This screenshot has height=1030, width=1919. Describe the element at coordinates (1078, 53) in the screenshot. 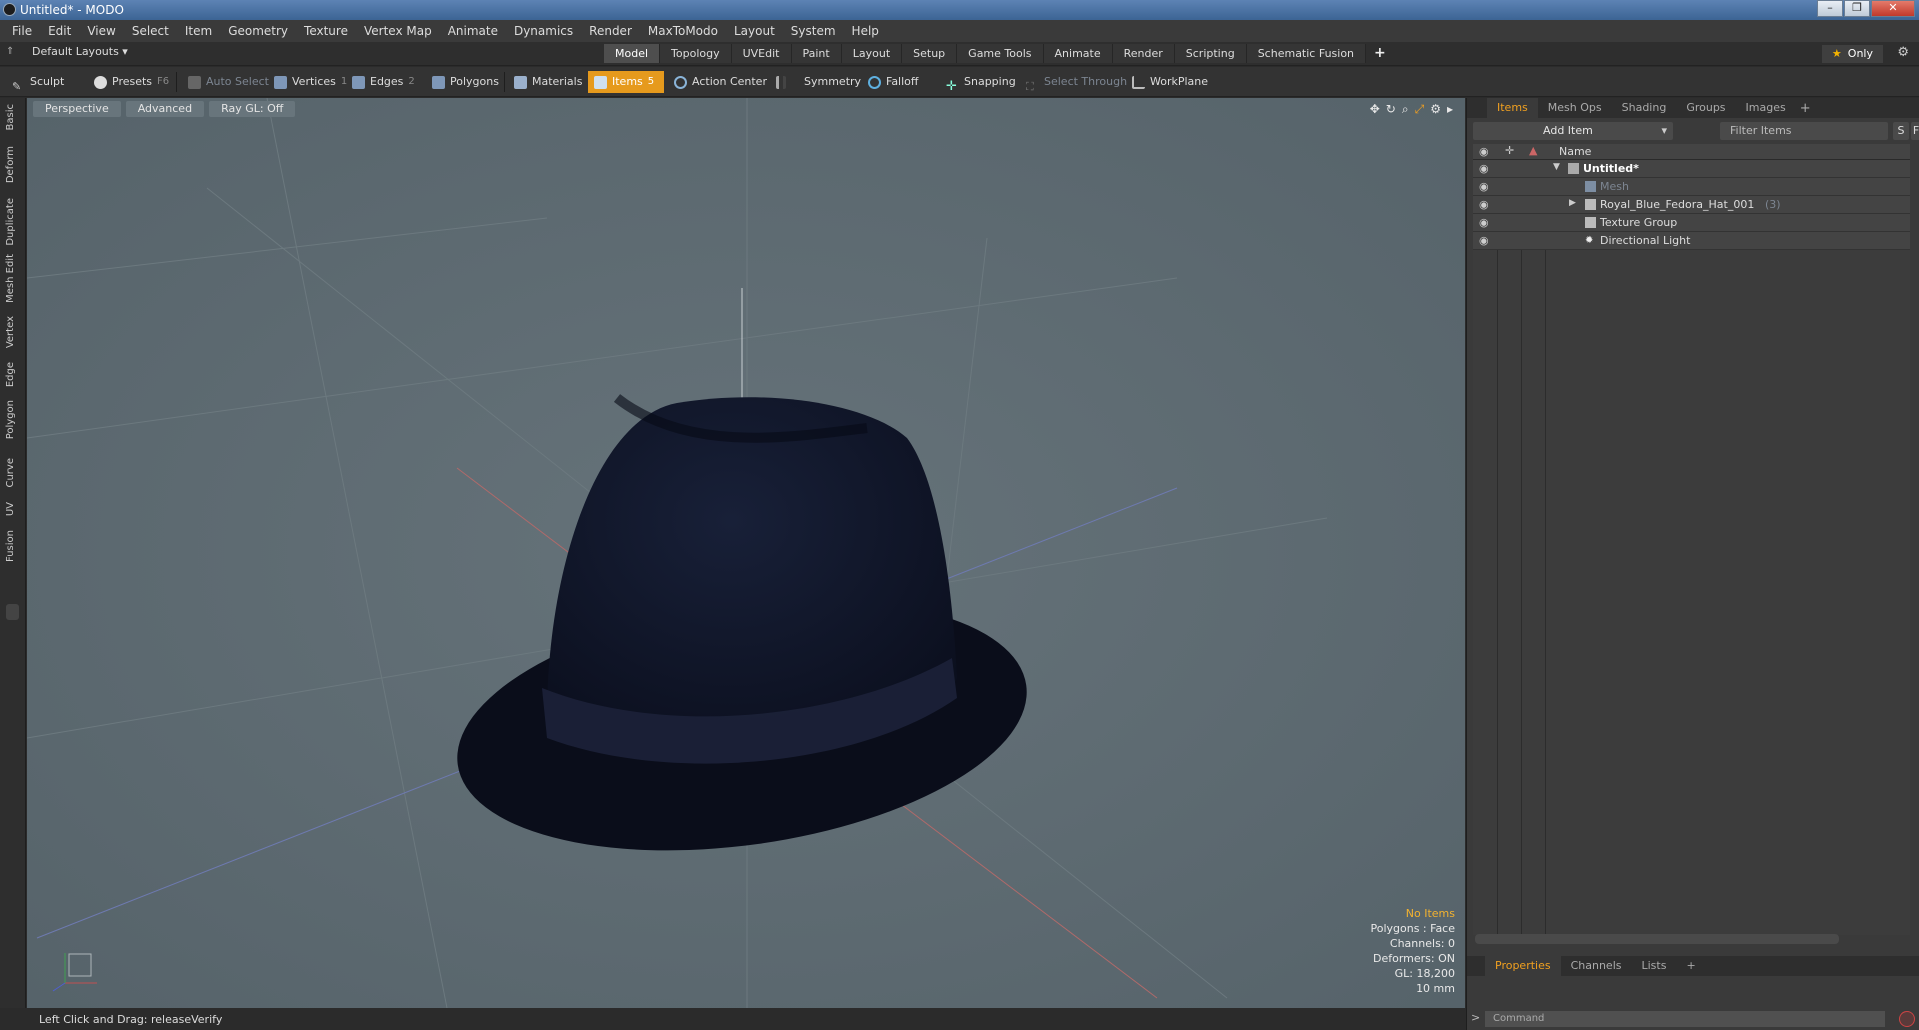

I see `tab-animate: Animate` at that location.